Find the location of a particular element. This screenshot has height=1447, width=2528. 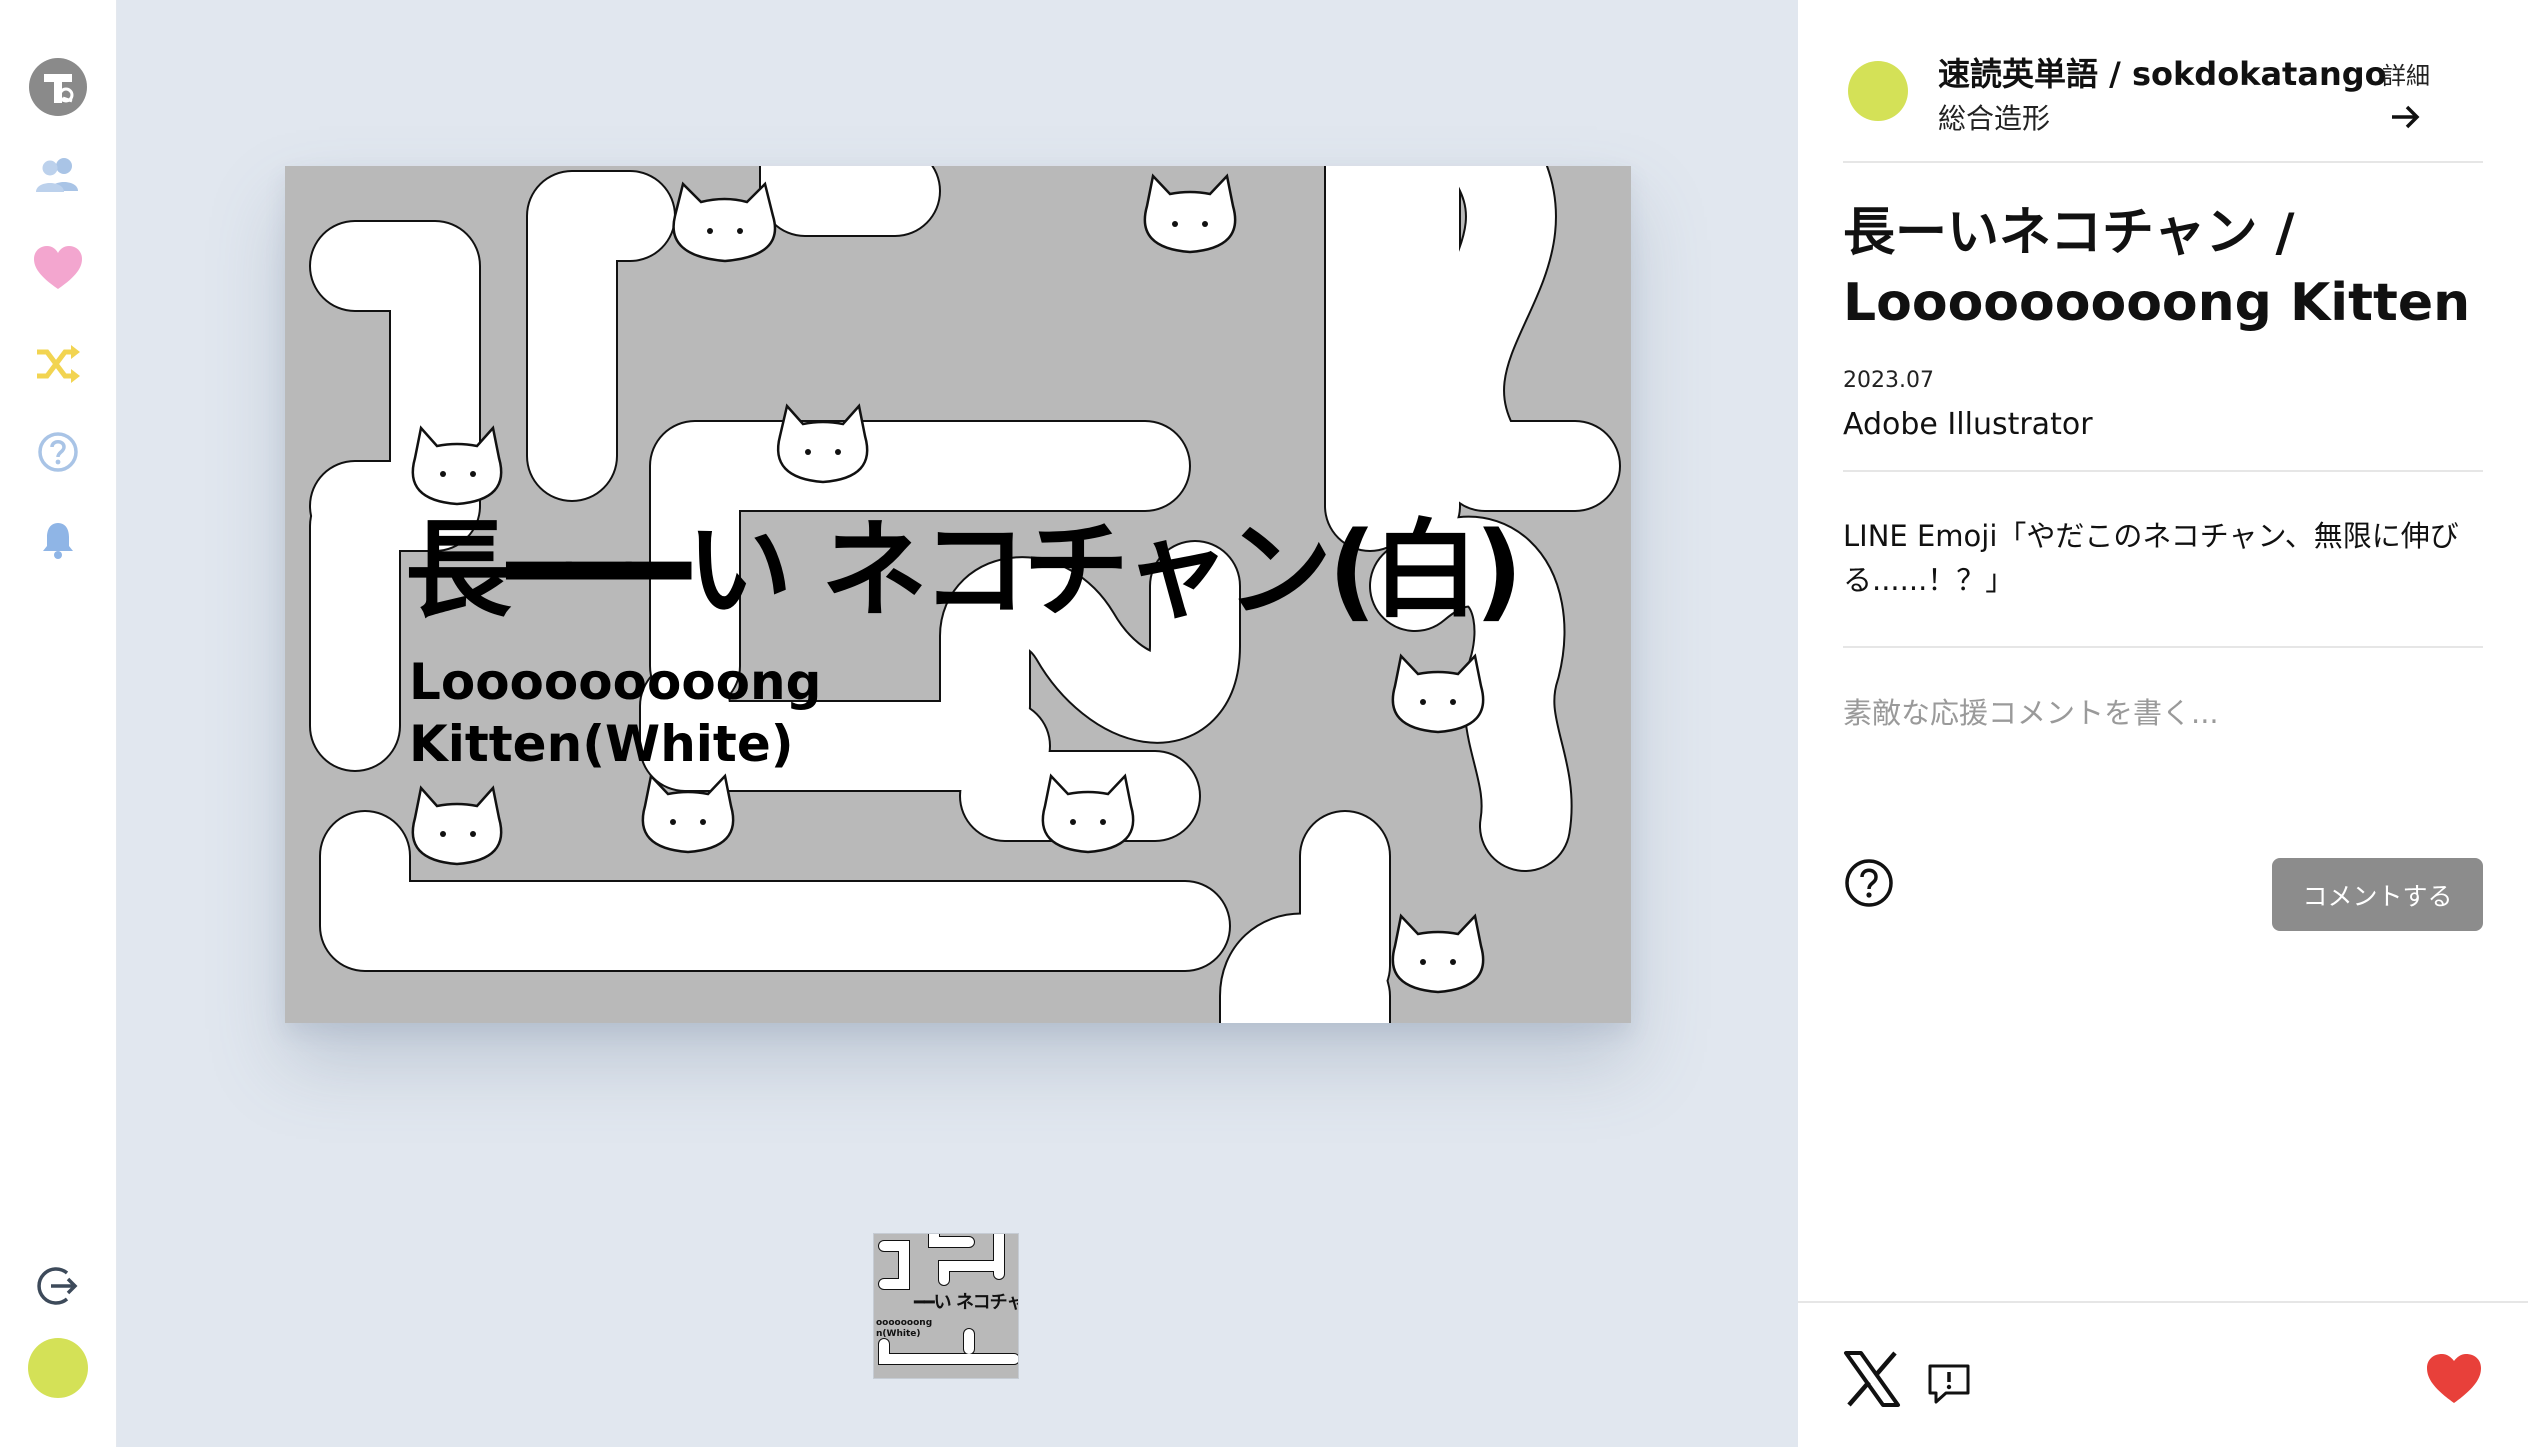

x-icon is located at coordinates (1872, 1379).